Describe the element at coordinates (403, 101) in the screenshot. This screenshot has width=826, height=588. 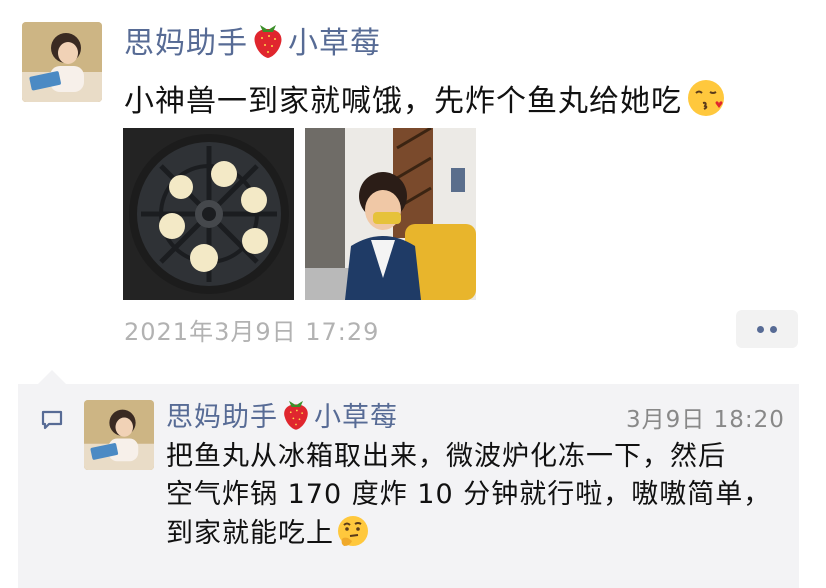
I see `post-content-text: 小神兽一到家就喊饿，先炸个鱼丸给她吃` at that location.